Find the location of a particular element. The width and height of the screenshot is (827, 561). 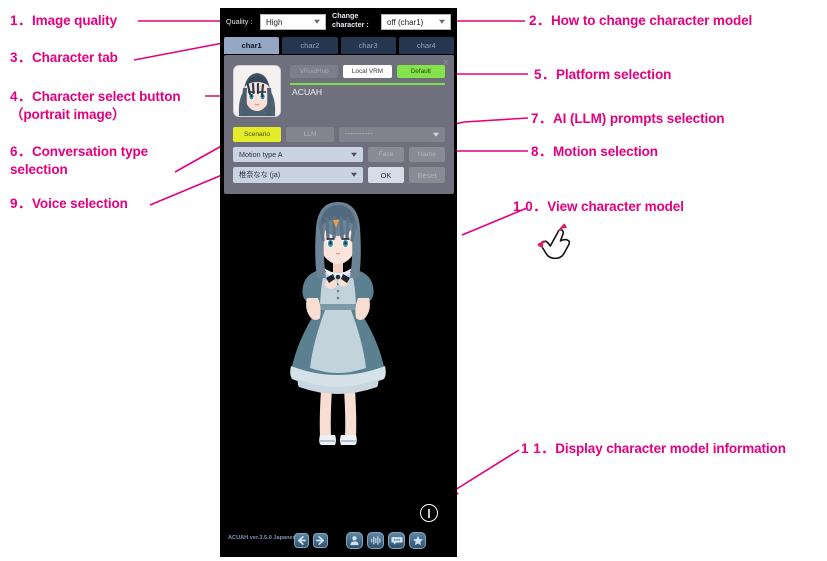

annotation-9: 9．Voice selection is located at coordinates (69, 203).